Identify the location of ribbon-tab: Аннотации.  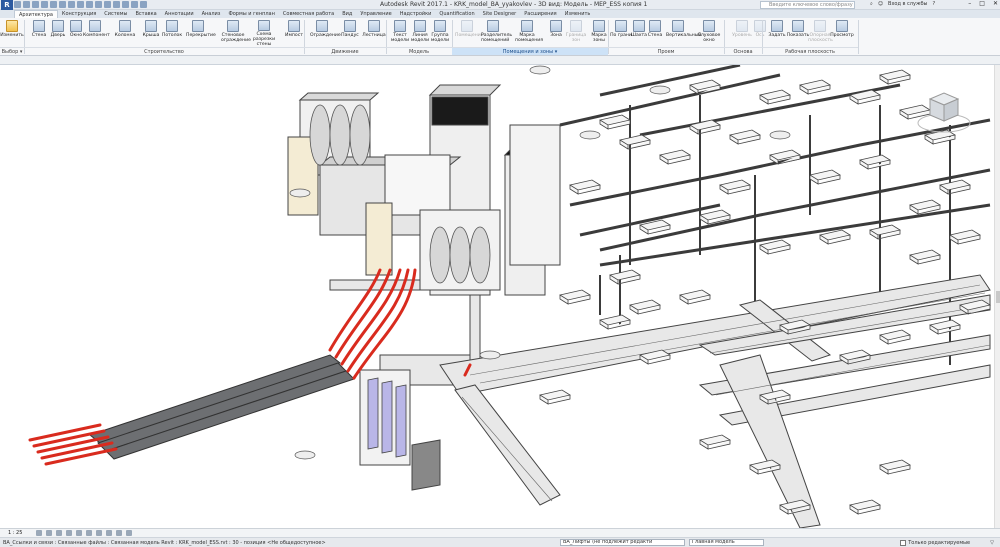
(179, 14).